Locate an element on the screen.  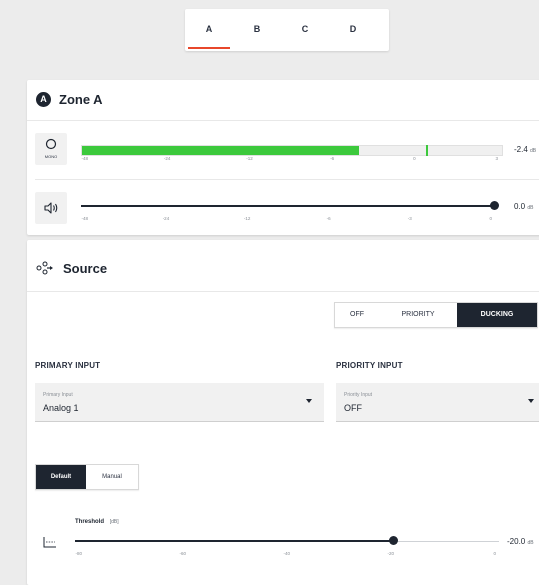
mode-ducking-button: DUCKING is located at coordinates (497, 315).